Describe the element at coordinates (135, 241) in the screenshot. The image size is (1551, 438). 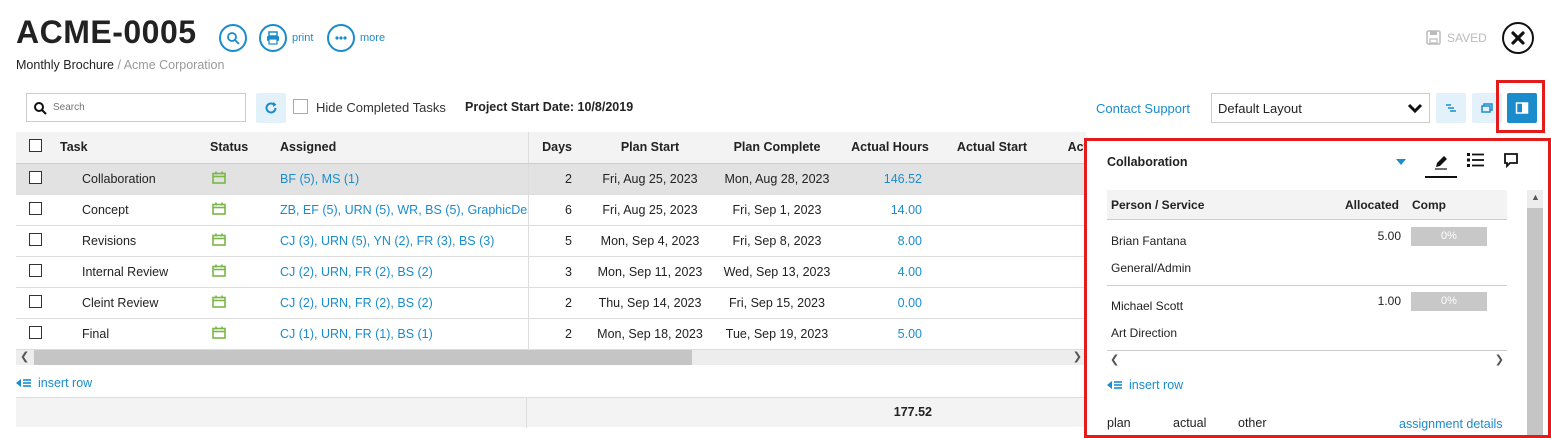
I see `task-name: Revisions` at that location.